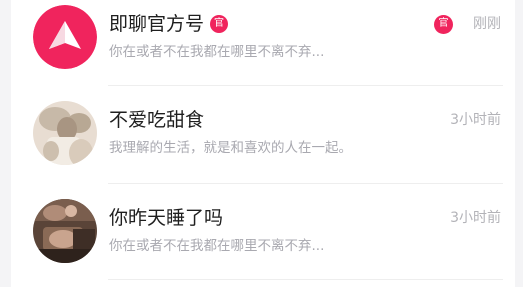  I want to click on conversation-name: 不爱吃甜食, so click(157, 120).